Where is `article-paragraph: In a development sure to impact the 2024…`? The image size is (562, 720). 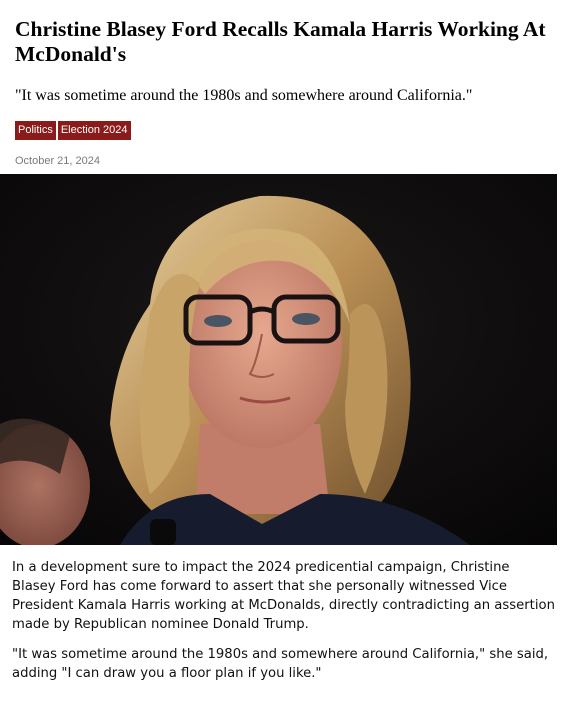 article-paragraph: In a development sure to impact the 2024… is located at coordinates (283, 596).